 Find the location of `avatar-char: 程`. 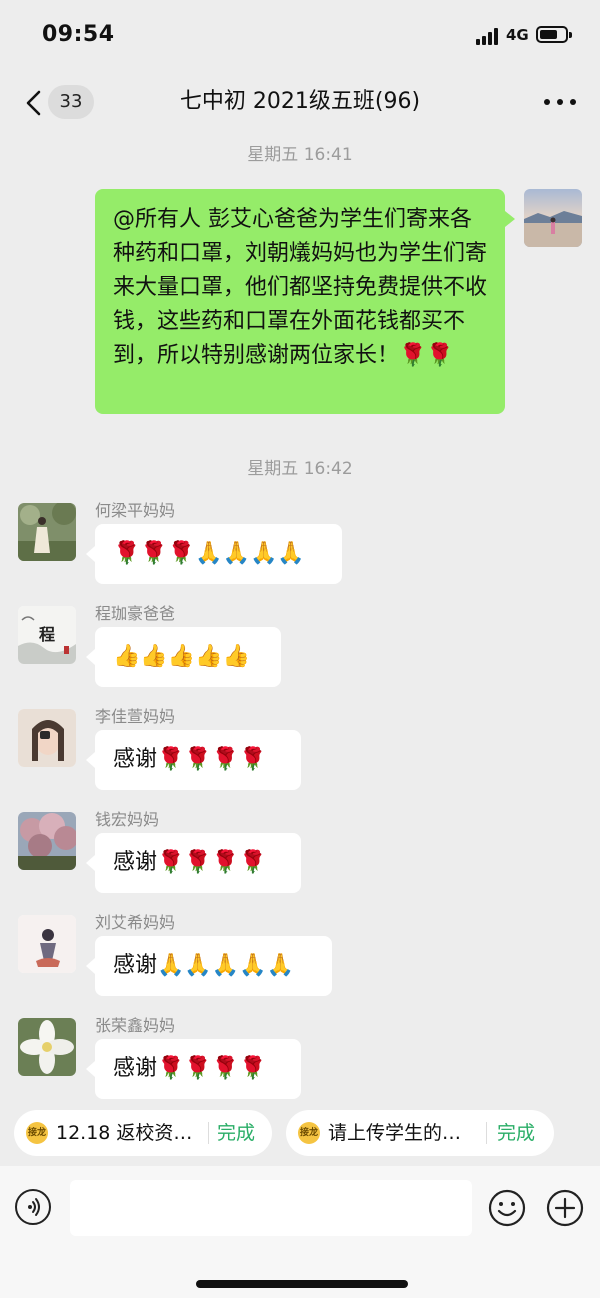

avatar-char: 程 is located at coordinates (47, 634).